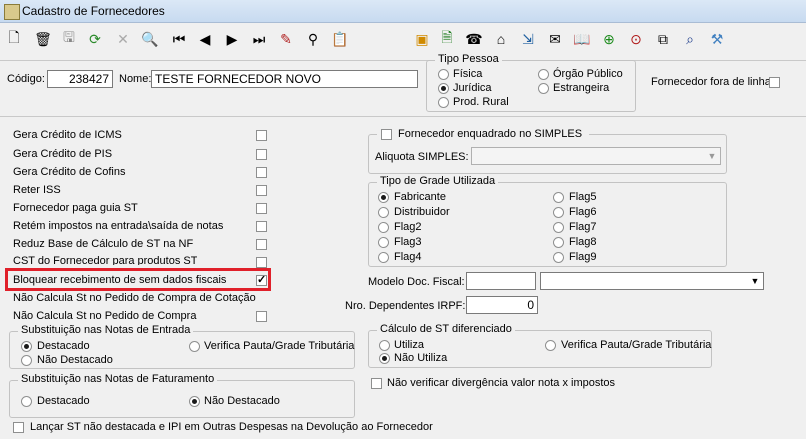 This screenshot has width=806, height=439. I want to click on radio-orgao-publico-label: Órgão Público, so click(588, 74).